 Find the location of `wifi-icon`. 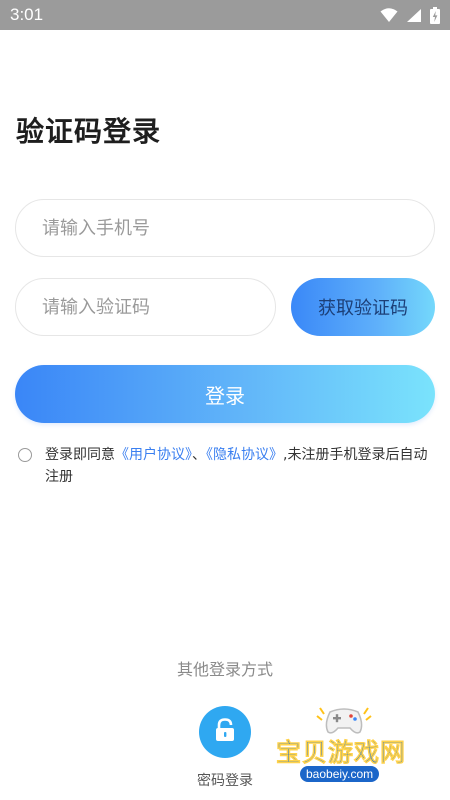

wifi-icon is located at coordinates (389, 15).